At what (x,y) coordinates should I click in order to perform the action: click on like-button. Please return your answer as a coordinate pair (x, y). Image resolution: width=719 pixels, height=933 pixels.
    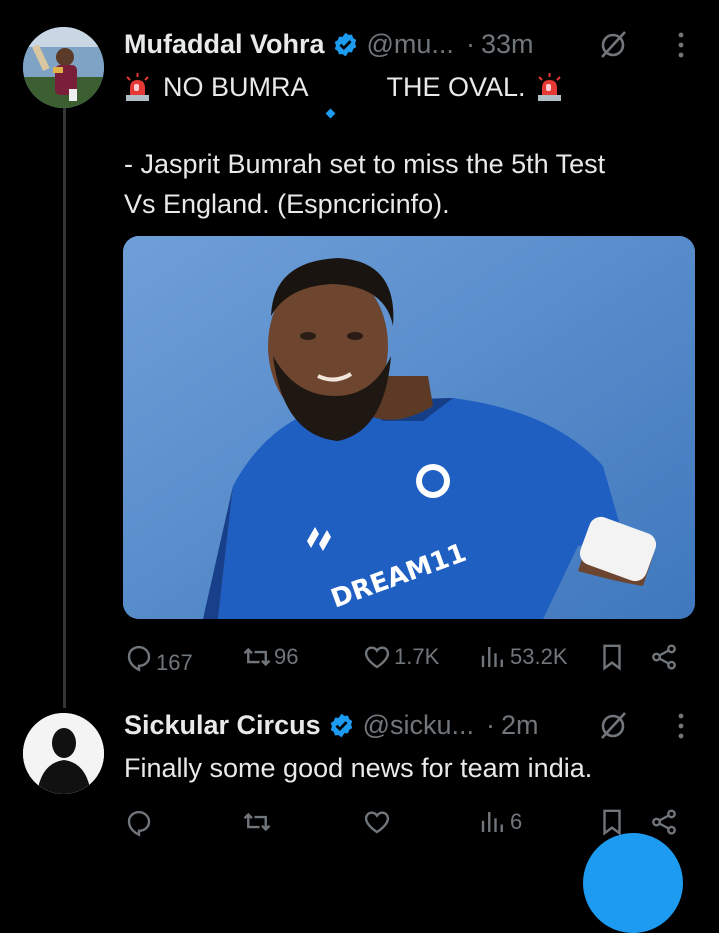
    Looking at the image, I should click on (378, 822).